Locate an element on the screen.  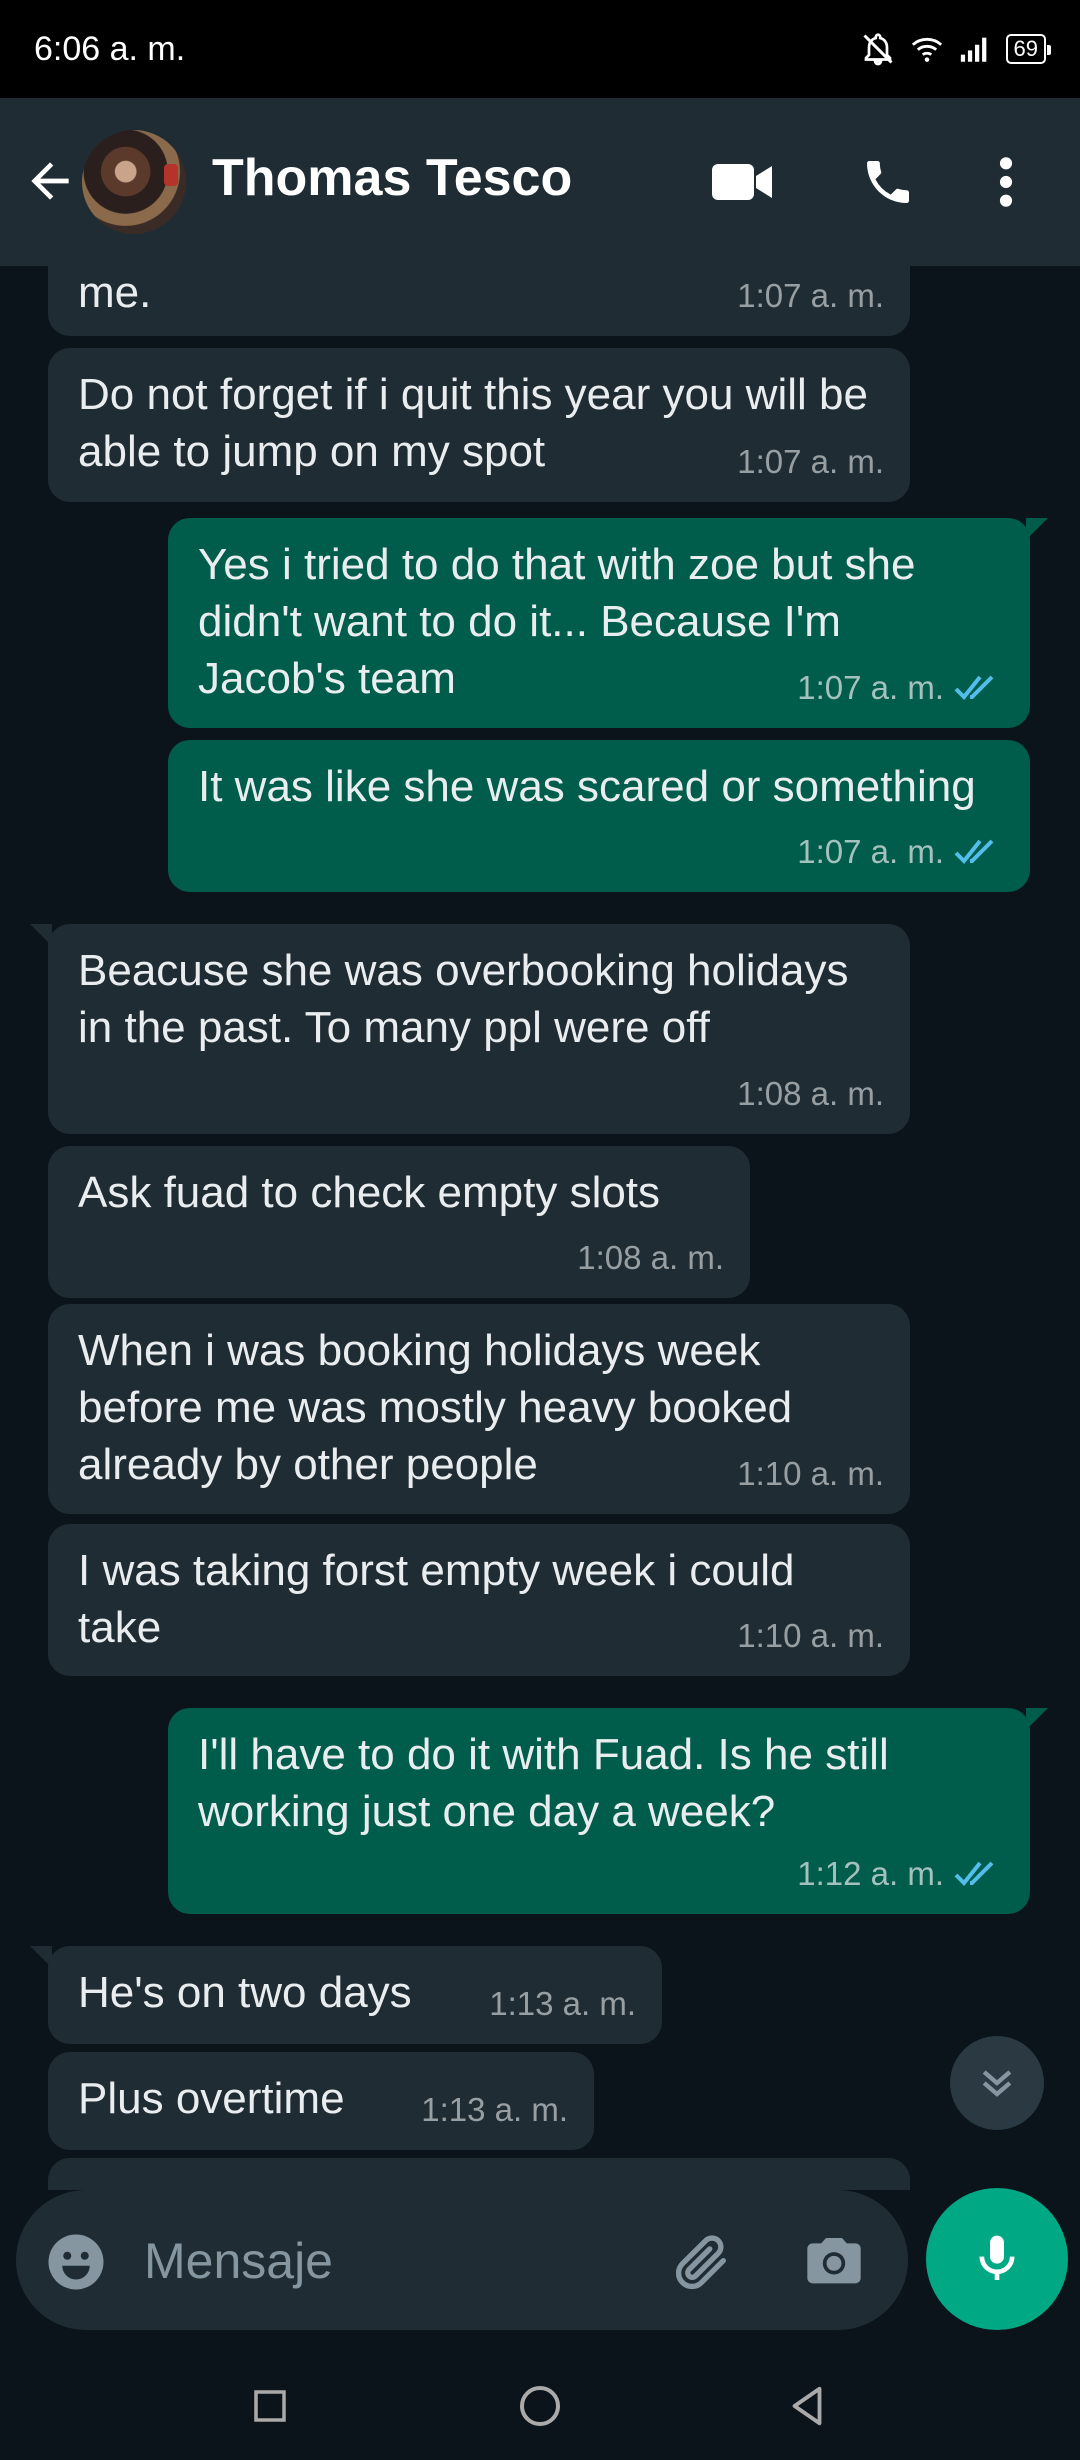
more-options-button is located at coordinates (1006, 182).